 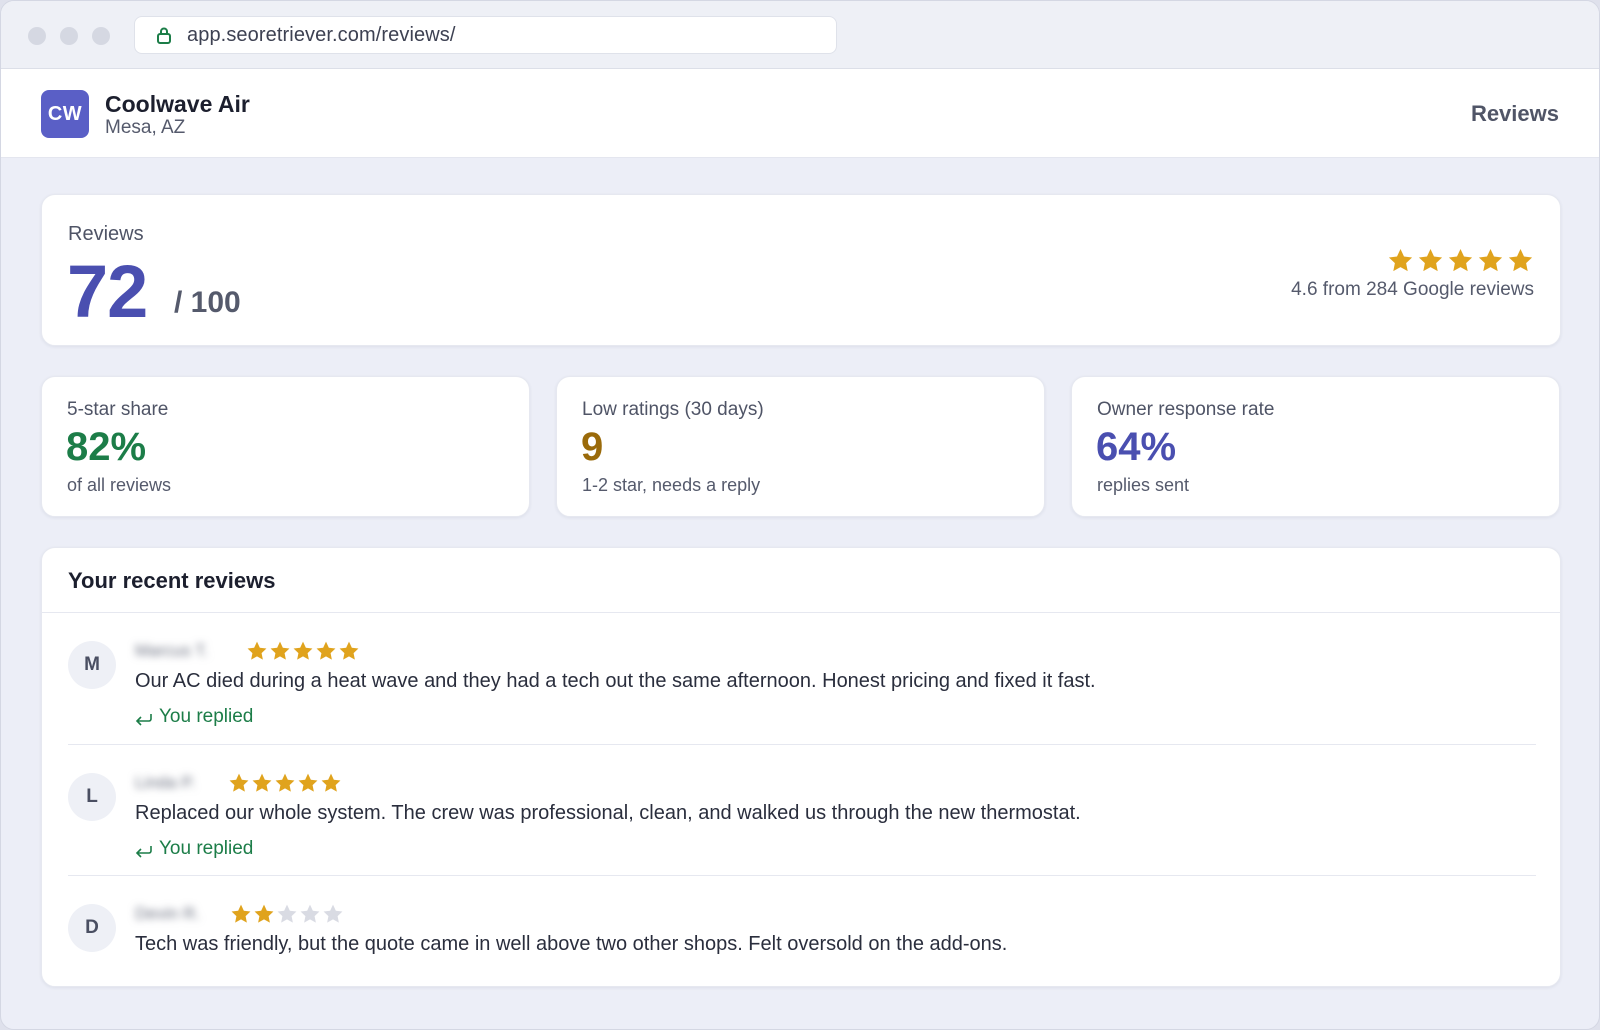 What do you see at coordinates (172, 580) in the screenshot?
I see `recent-reviews-title: Your recent reviews` at bounding box center [172, 580].